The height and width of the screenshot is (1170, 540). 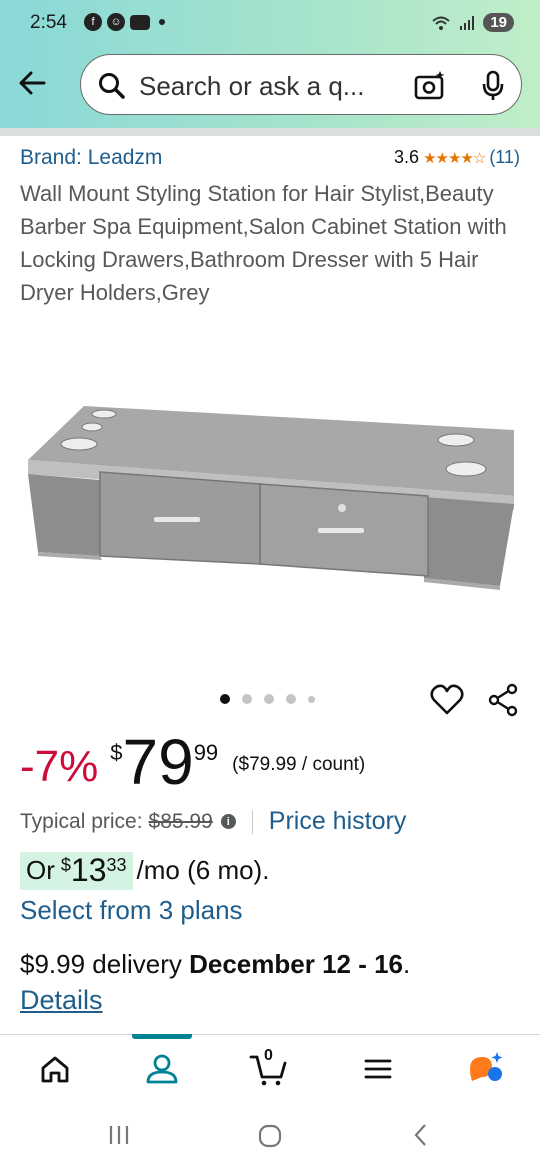 I want to click on delivery-info: $9.99 delivery December 12 - 16., so click(x=215, y=964).